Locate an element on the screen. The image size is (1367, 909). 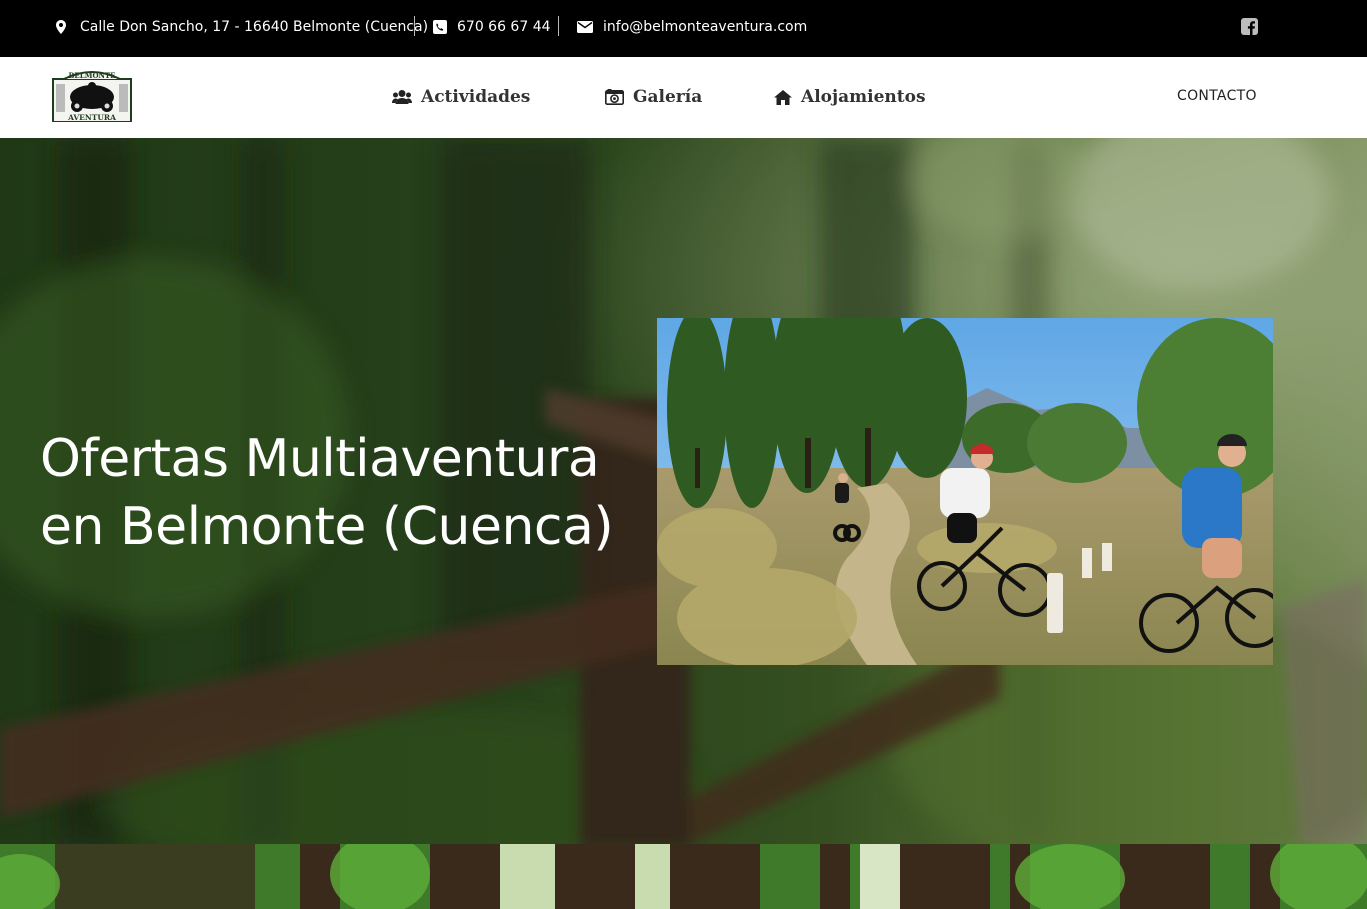
nav-alojamientos: Alojamientos is located at coordinates (850, 97).